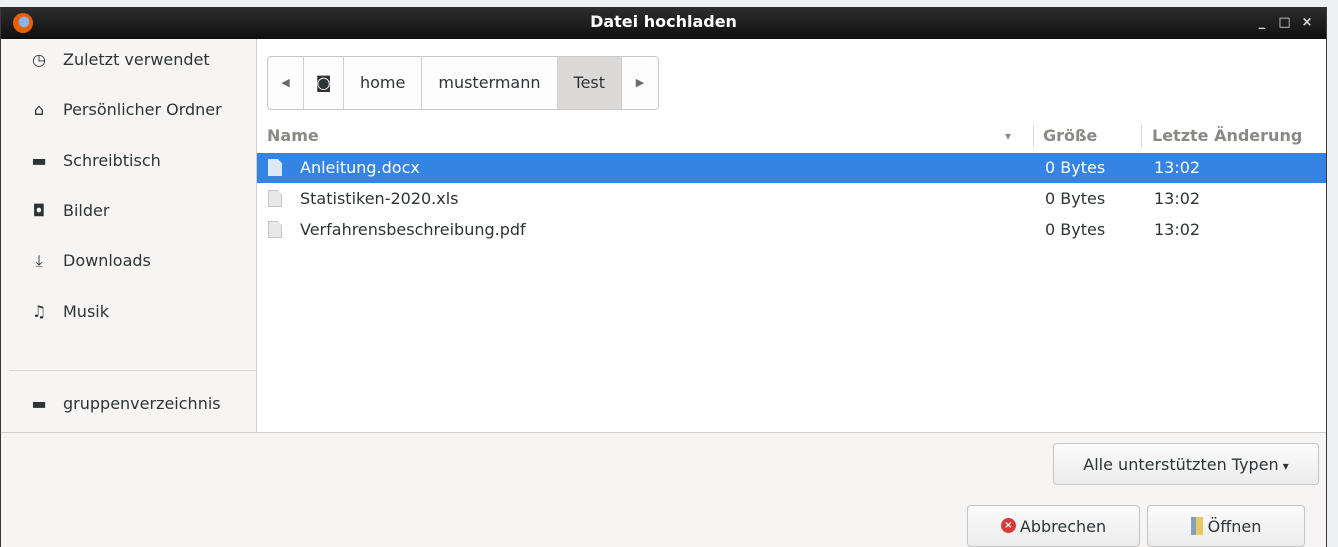 The image size is (1338, 547). I want to click on cancel-button: × Abbrechen, so click(1053, 526).